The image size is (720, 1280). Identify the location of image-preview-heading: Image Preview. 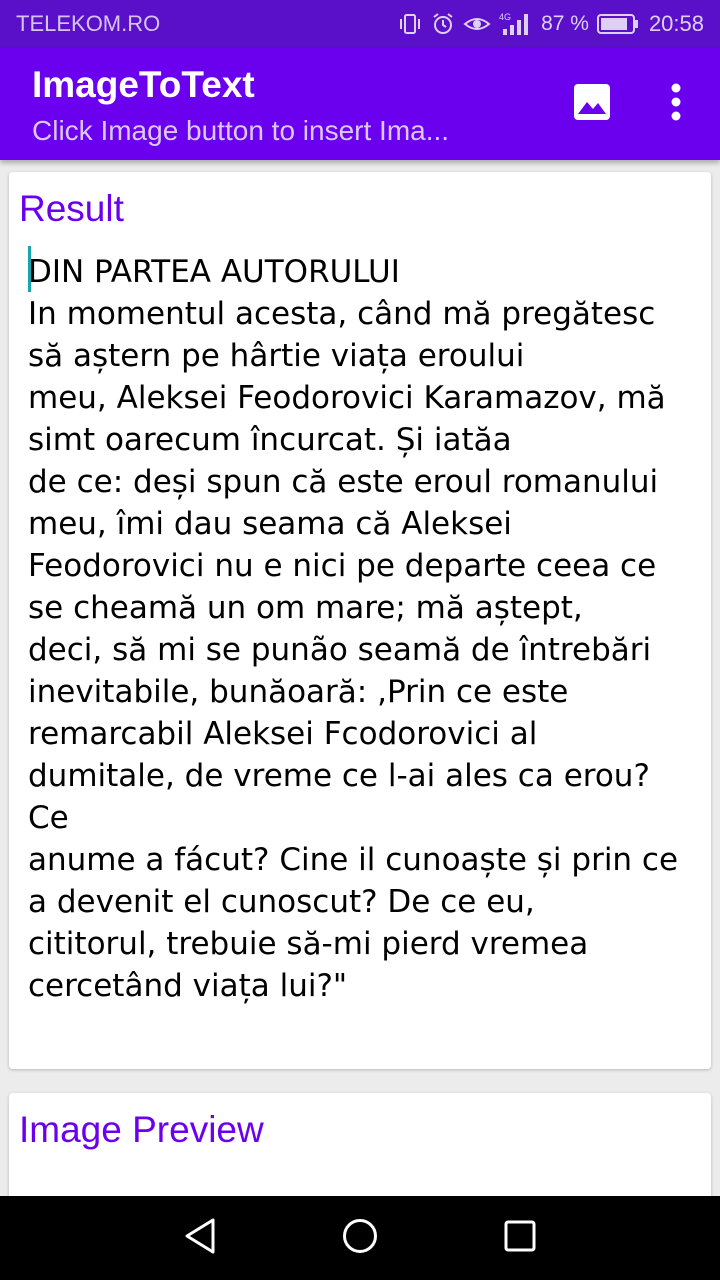
(141, 1129).